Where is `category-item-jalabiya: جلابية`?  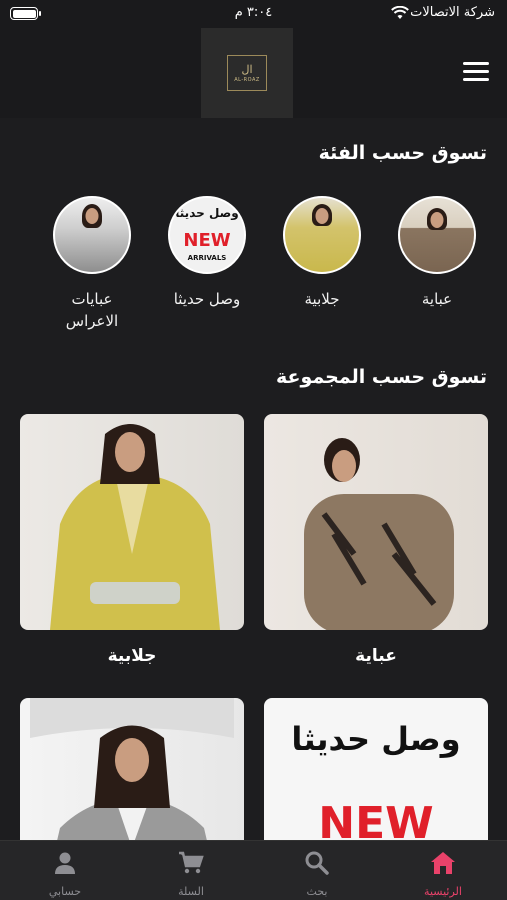
category-item-jalabiya: جلابية is located at coordinates (322, 253).